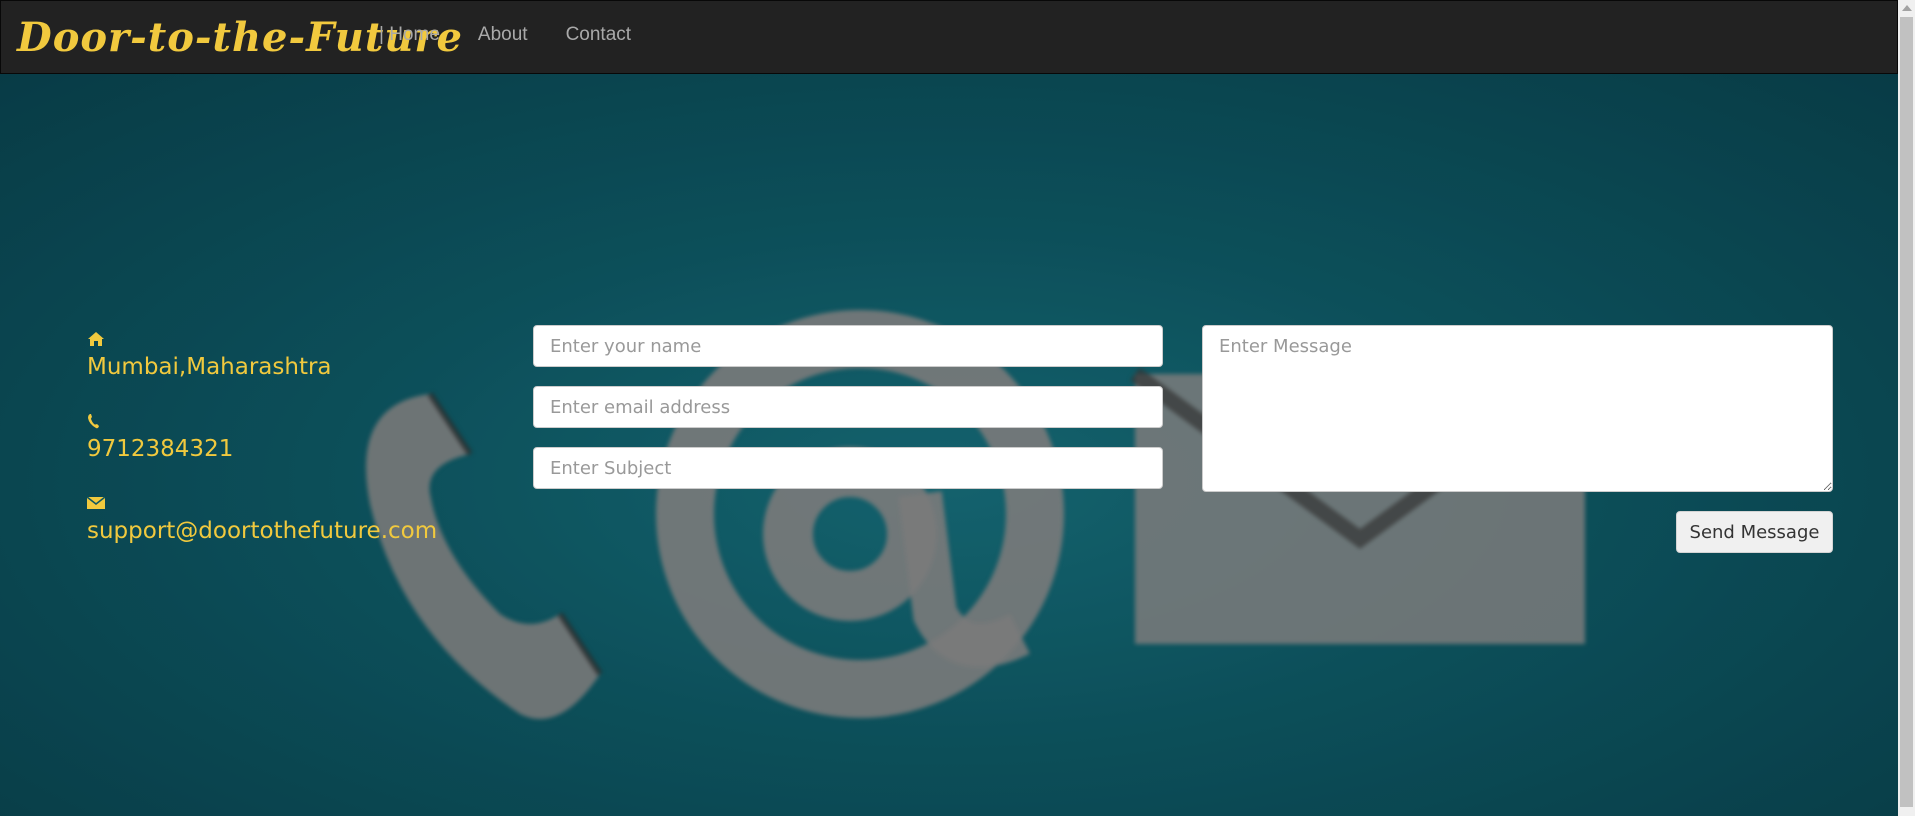 The height and width of the screenshot is (816, 1915). I want to click on navbar: Door-to-the-Future | Home About Contact, so click(949, 37).